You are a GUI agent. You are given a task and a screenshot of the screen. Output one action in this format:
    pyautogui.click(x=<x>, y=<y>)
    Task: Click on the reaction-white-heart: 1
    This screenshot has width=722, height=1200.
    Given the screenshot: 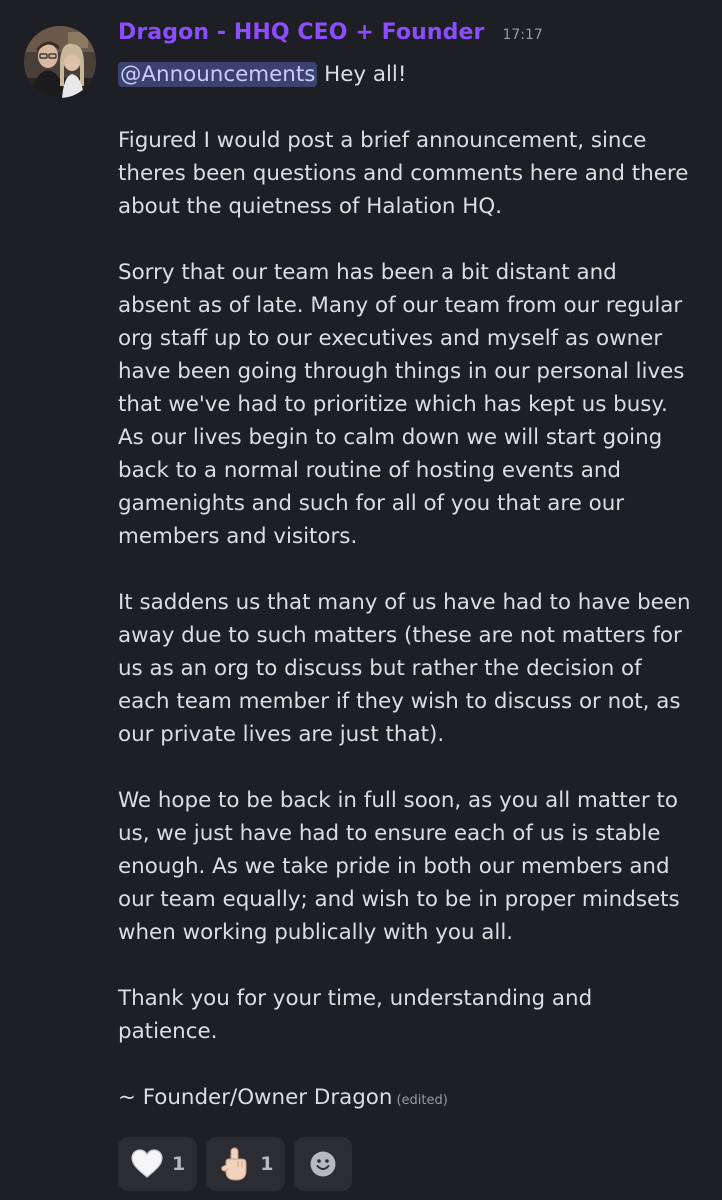 What is the action you would take?
    pyautogui.click(x=158, y=1164)
    